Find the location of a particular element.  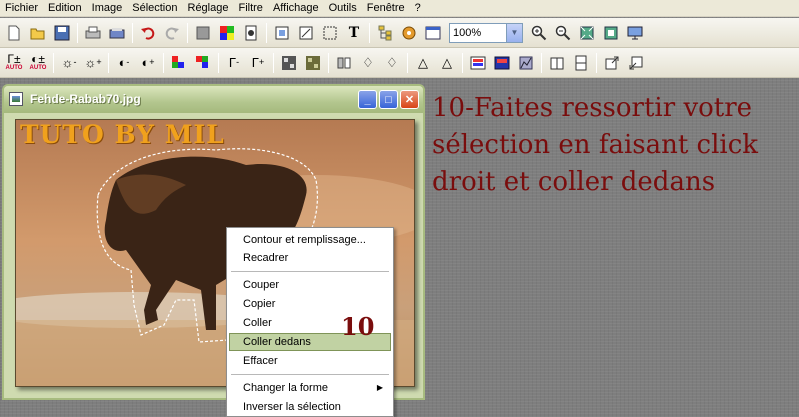

sun-minus-icon: ☼ - is located at coordinates (69, 63).